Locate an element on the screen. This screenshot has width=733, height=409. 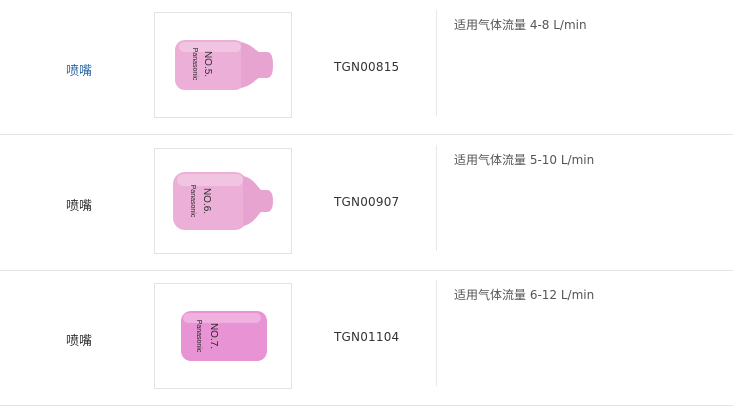
product-code: TGN01104 is located at coordinates (367, 337).